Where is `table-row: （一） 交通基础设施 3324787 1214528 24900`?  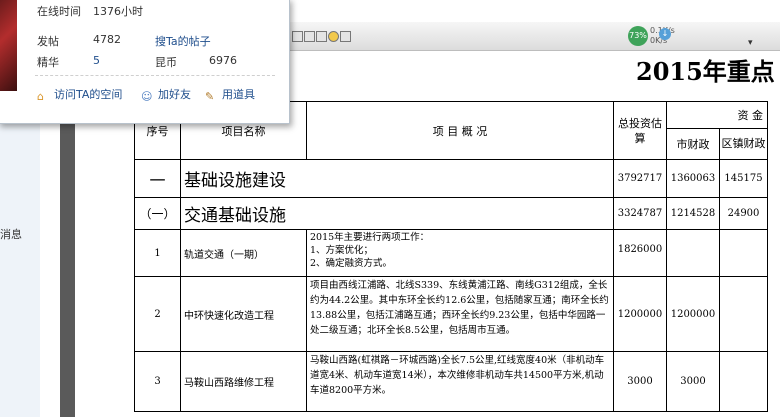 table-row: （一） 交通基础设施 3324787 1214528 24900 is located at coordinates (451, 213).